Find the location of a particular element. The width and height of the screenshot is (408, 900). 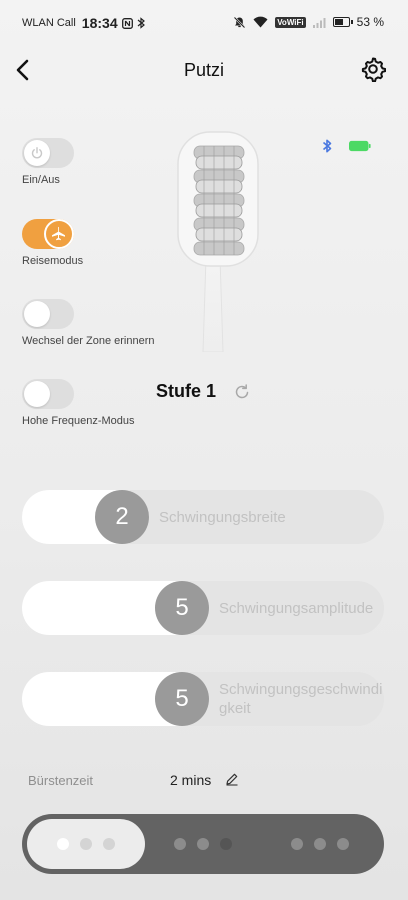

high-frequency-toggle is located at coordinates (48, 394).